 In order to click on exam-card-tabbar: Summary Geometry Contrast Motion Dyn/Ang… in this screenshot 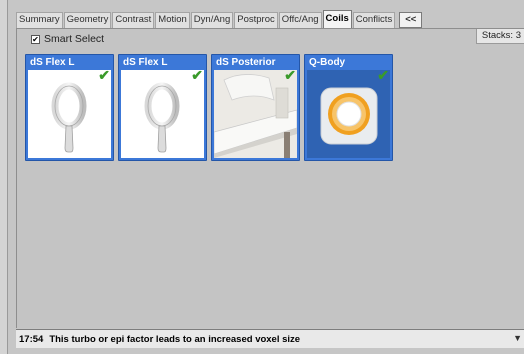, I will do `click(219, 19)`.